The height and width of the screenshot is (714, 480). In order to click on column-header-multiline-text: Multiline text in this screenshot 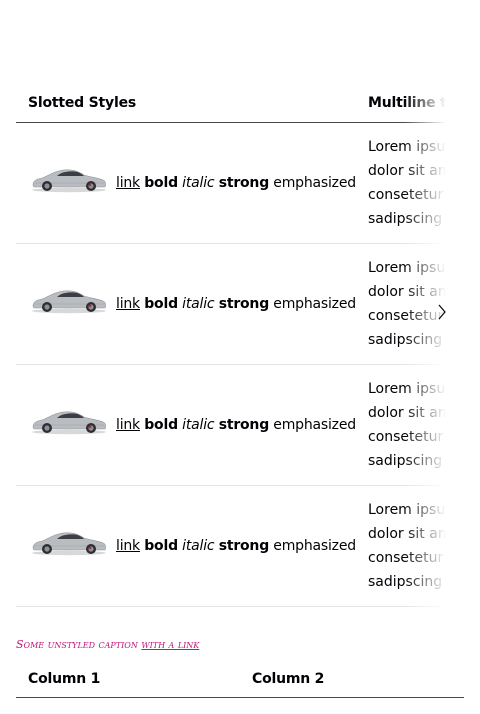, I will do `click(416, 103)`.